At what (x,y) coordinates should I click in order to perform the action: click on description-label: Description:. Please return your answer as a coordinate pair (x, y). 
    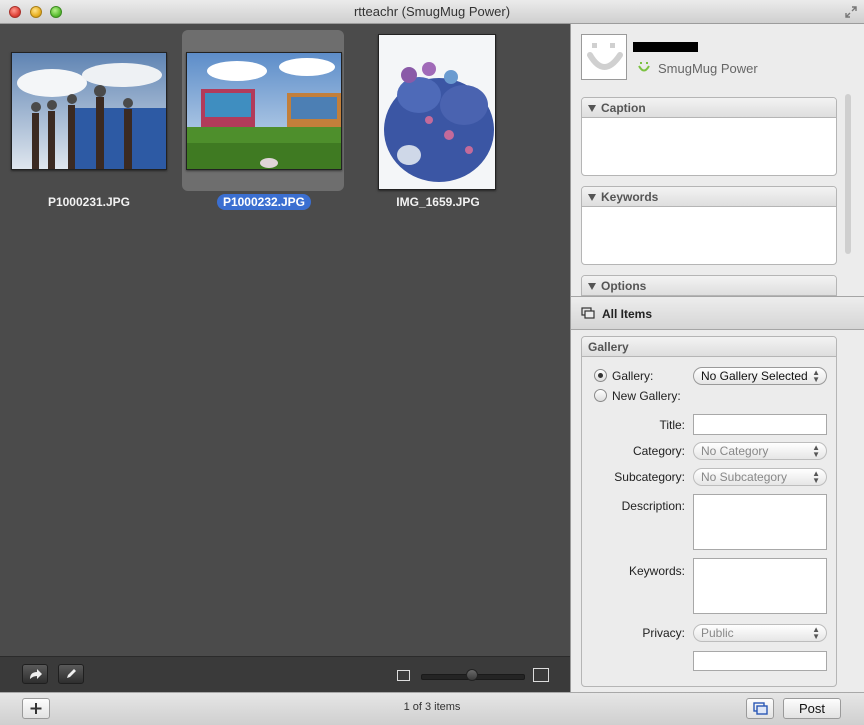
    Looking at the image, I should click on (653, 506).